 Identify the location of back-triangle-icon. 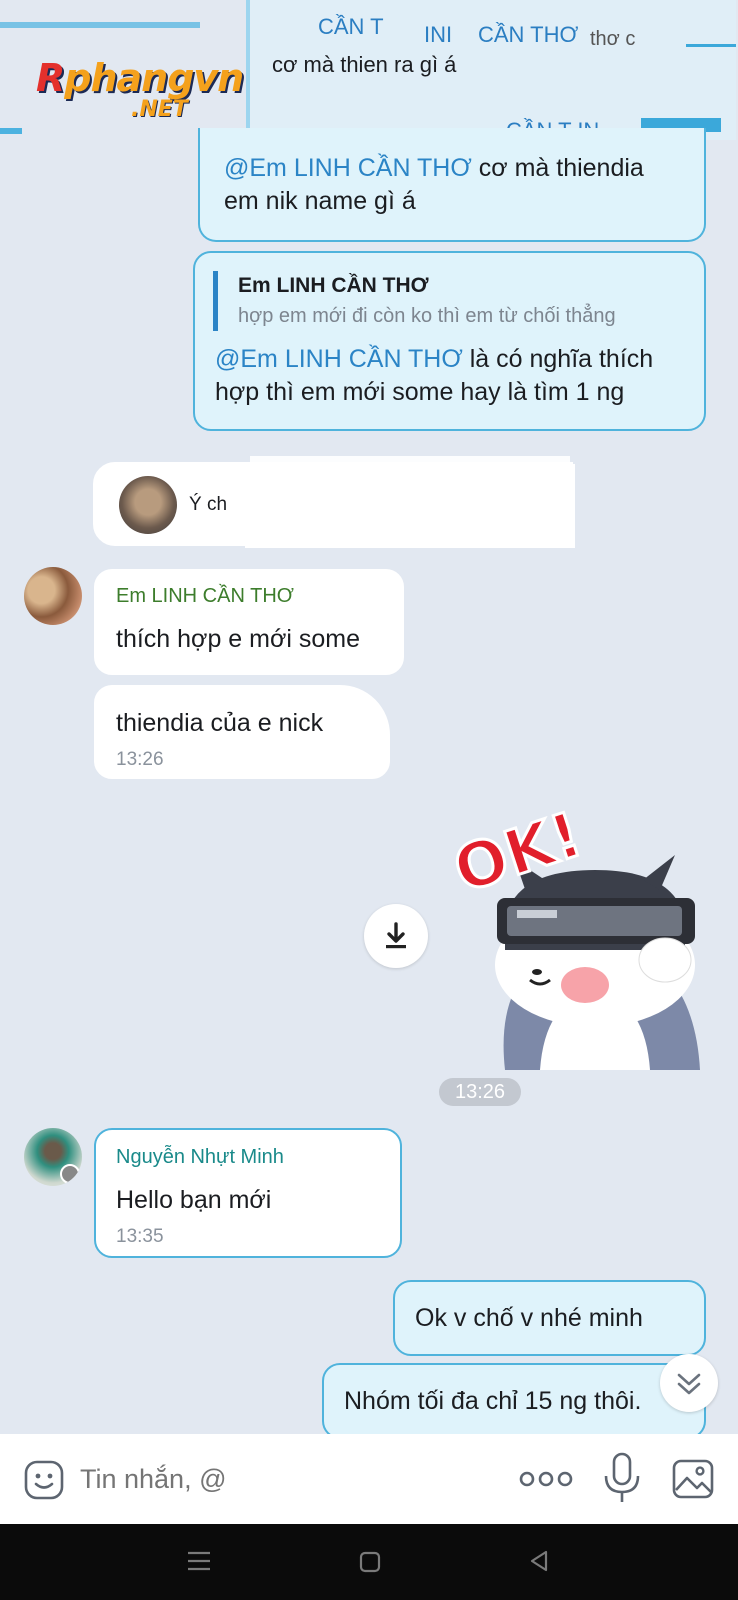
(539, 1561).